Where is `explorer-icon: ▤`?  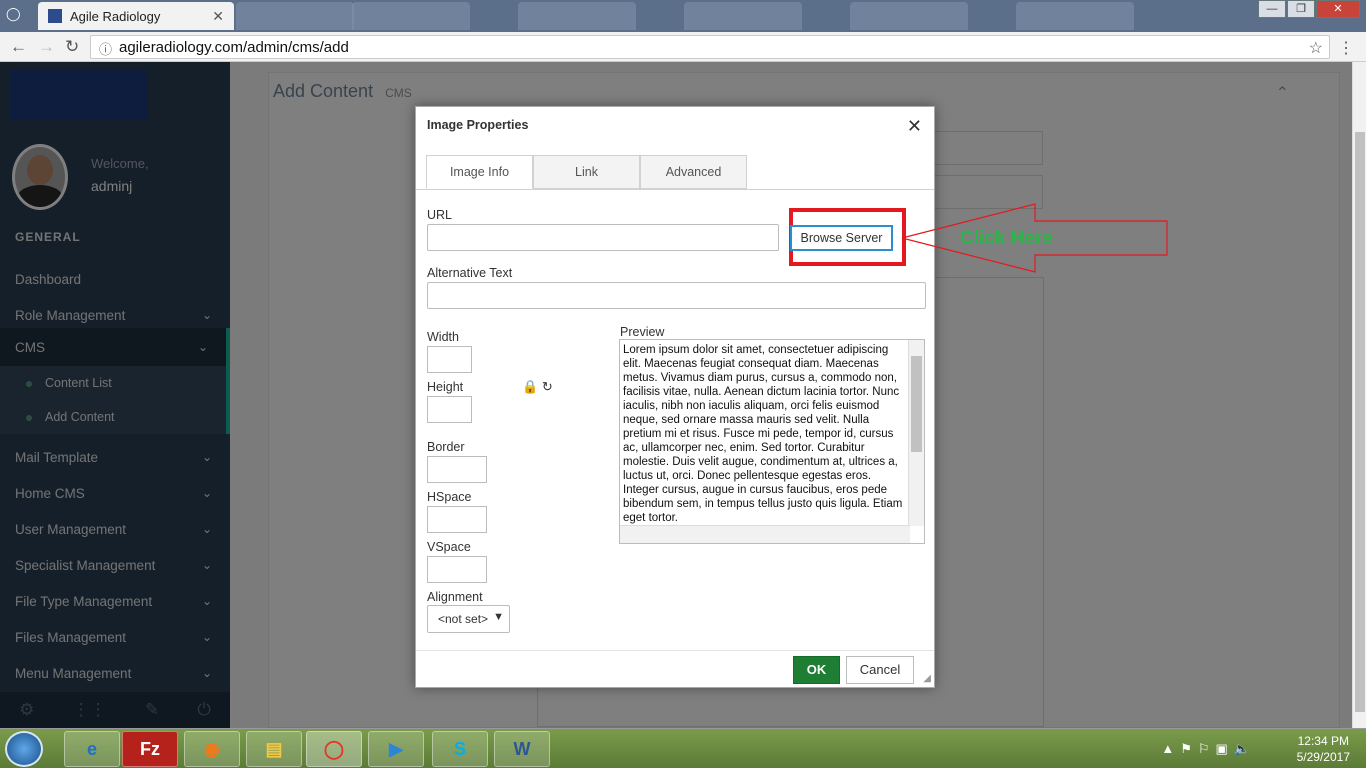
explorer-icon: ▤ is located at coordinates (274, 749).